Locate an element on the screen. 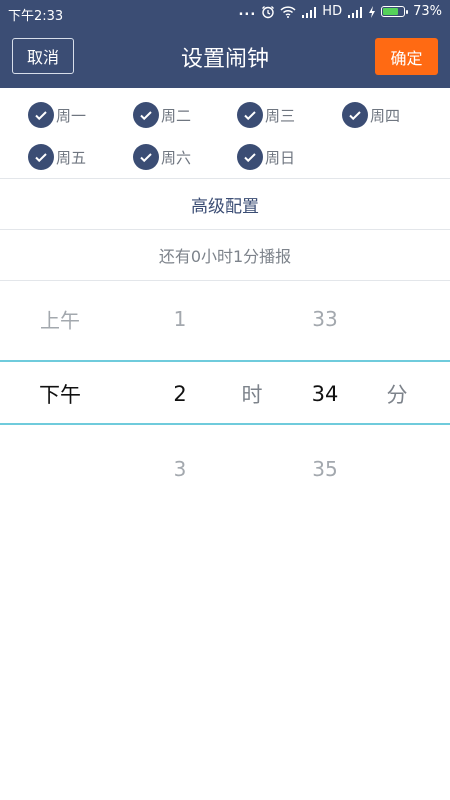  network-type: HD is located at coordinates (332, 11).